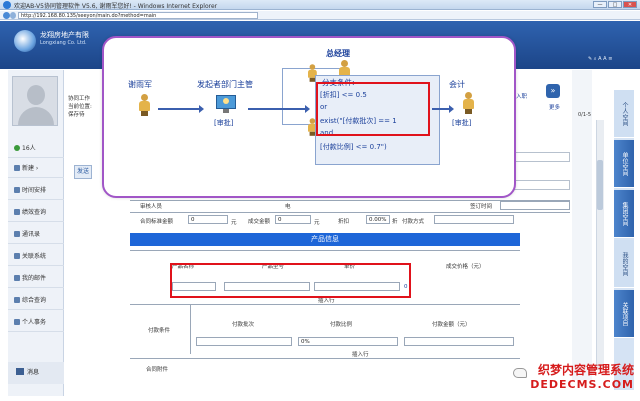 Image resolution: width=640 pixels, height=401 pixels. I want to click on forward-icon, so click(13, 15).